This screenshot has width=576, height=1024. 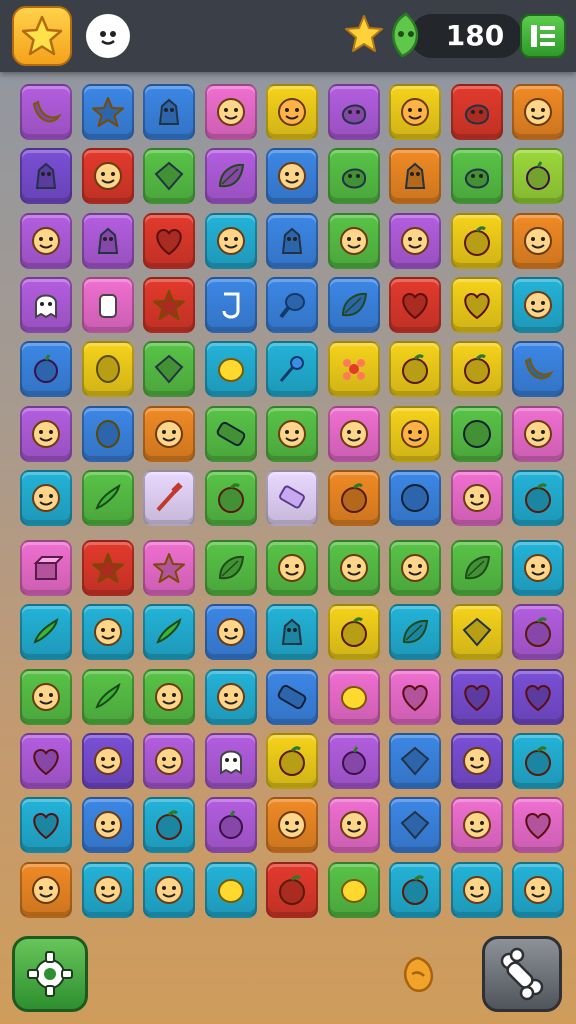 I want to click on menu-button, so click(x=543, y=36).